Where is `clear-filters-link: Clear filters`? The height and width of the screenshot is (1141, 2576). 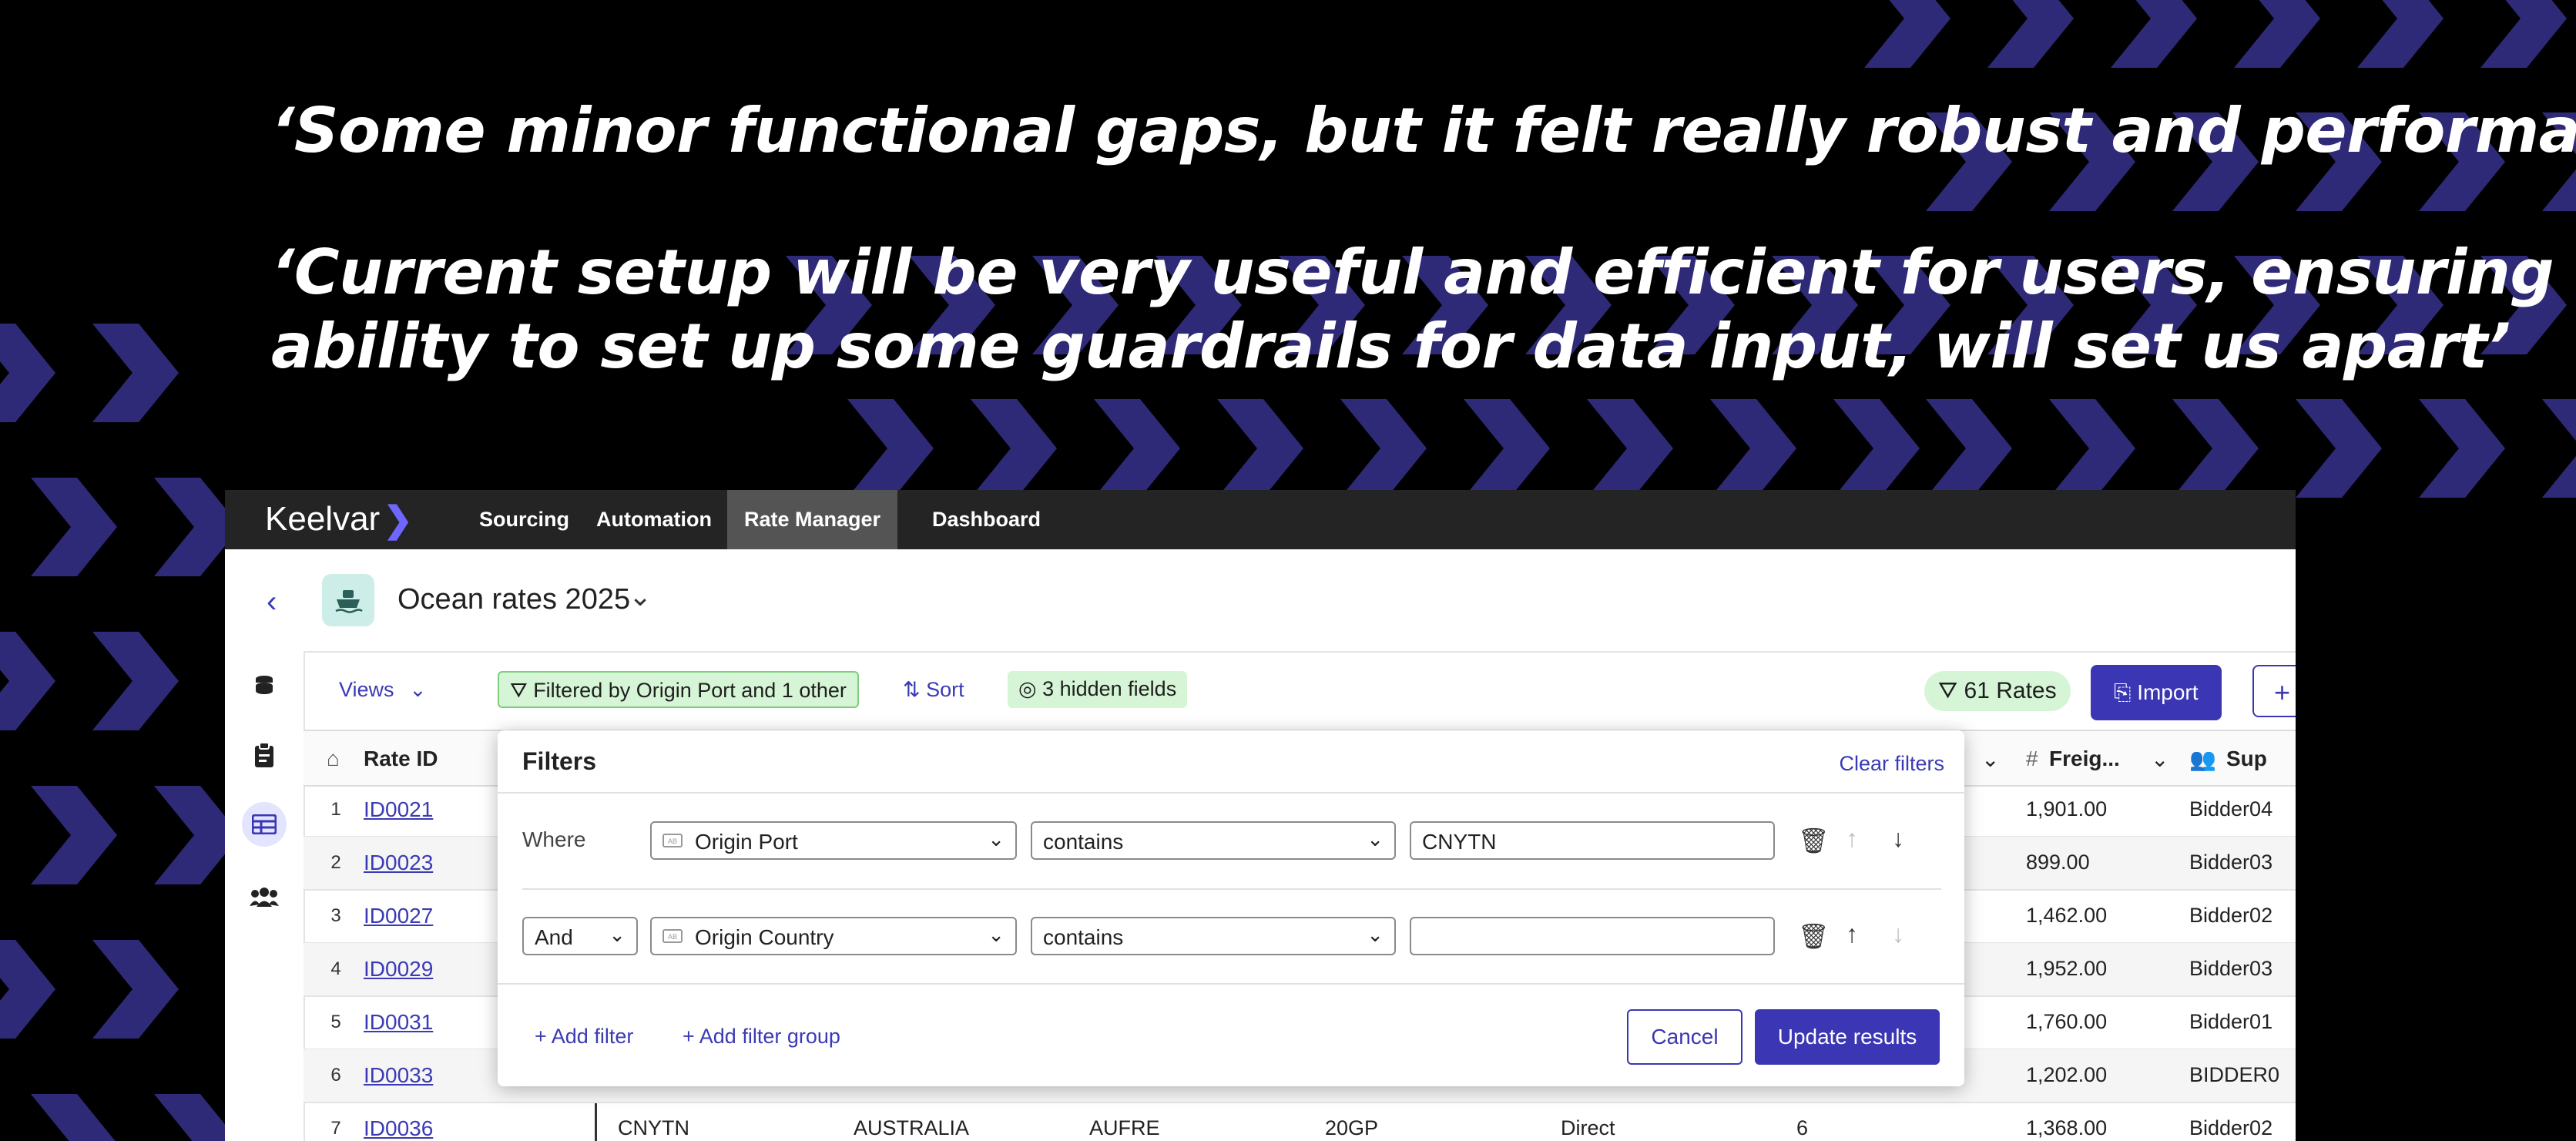
clear-filters-link: Clear filters is located at coordinates (1891, 764).